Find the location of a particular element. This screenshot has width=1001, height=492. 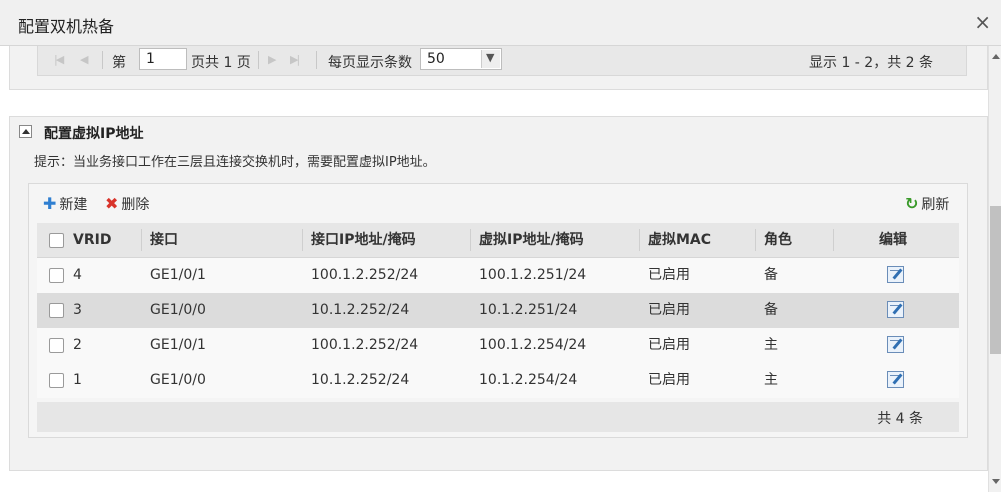

scrollbar-thumb is located at coordinates (995, 280).